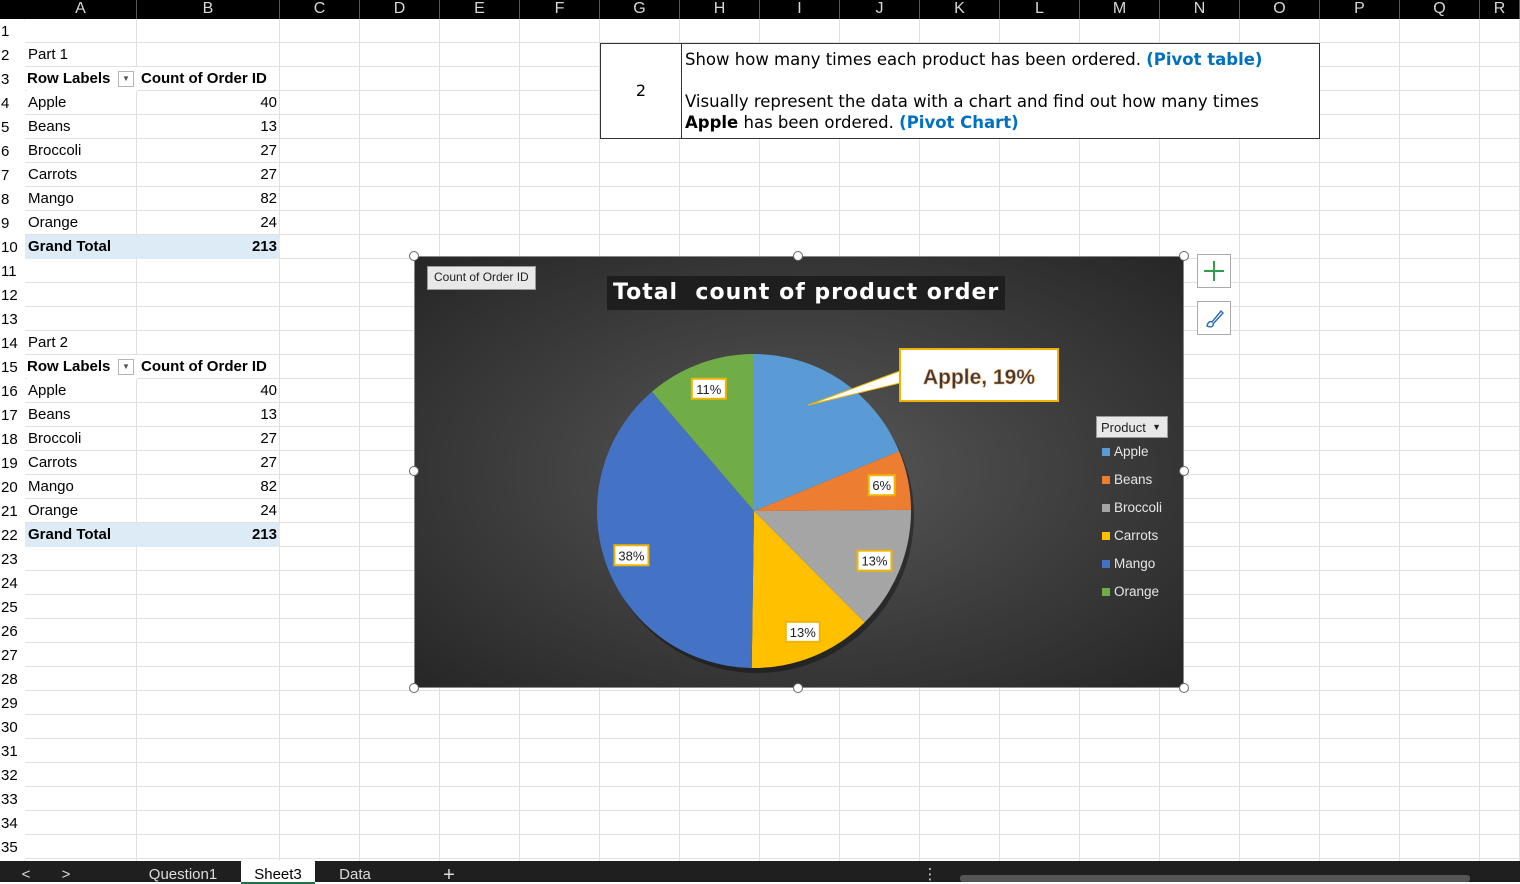  Describe the element at coordinates (12, 368) in the screenshot. I see `row-number-15: 15` at that location.